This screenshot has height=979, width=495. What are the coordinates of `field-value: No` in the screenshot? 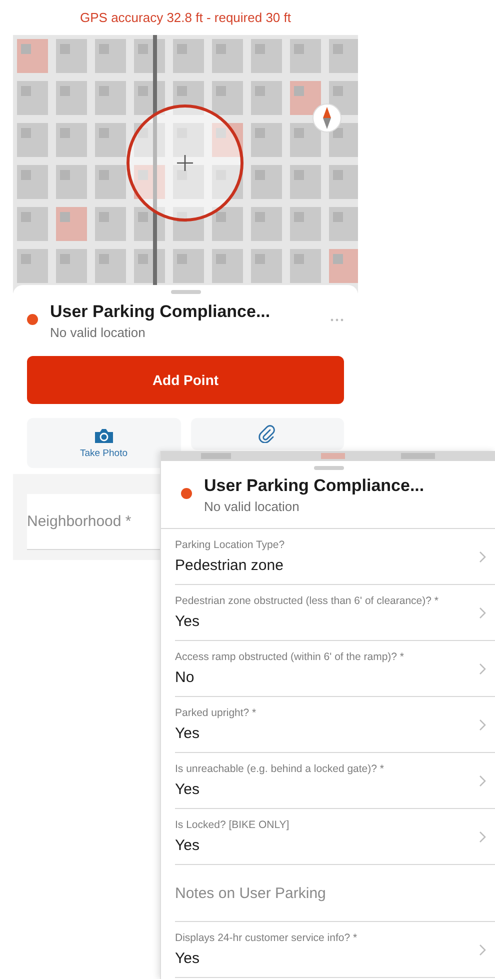 It's located at (185, 677).